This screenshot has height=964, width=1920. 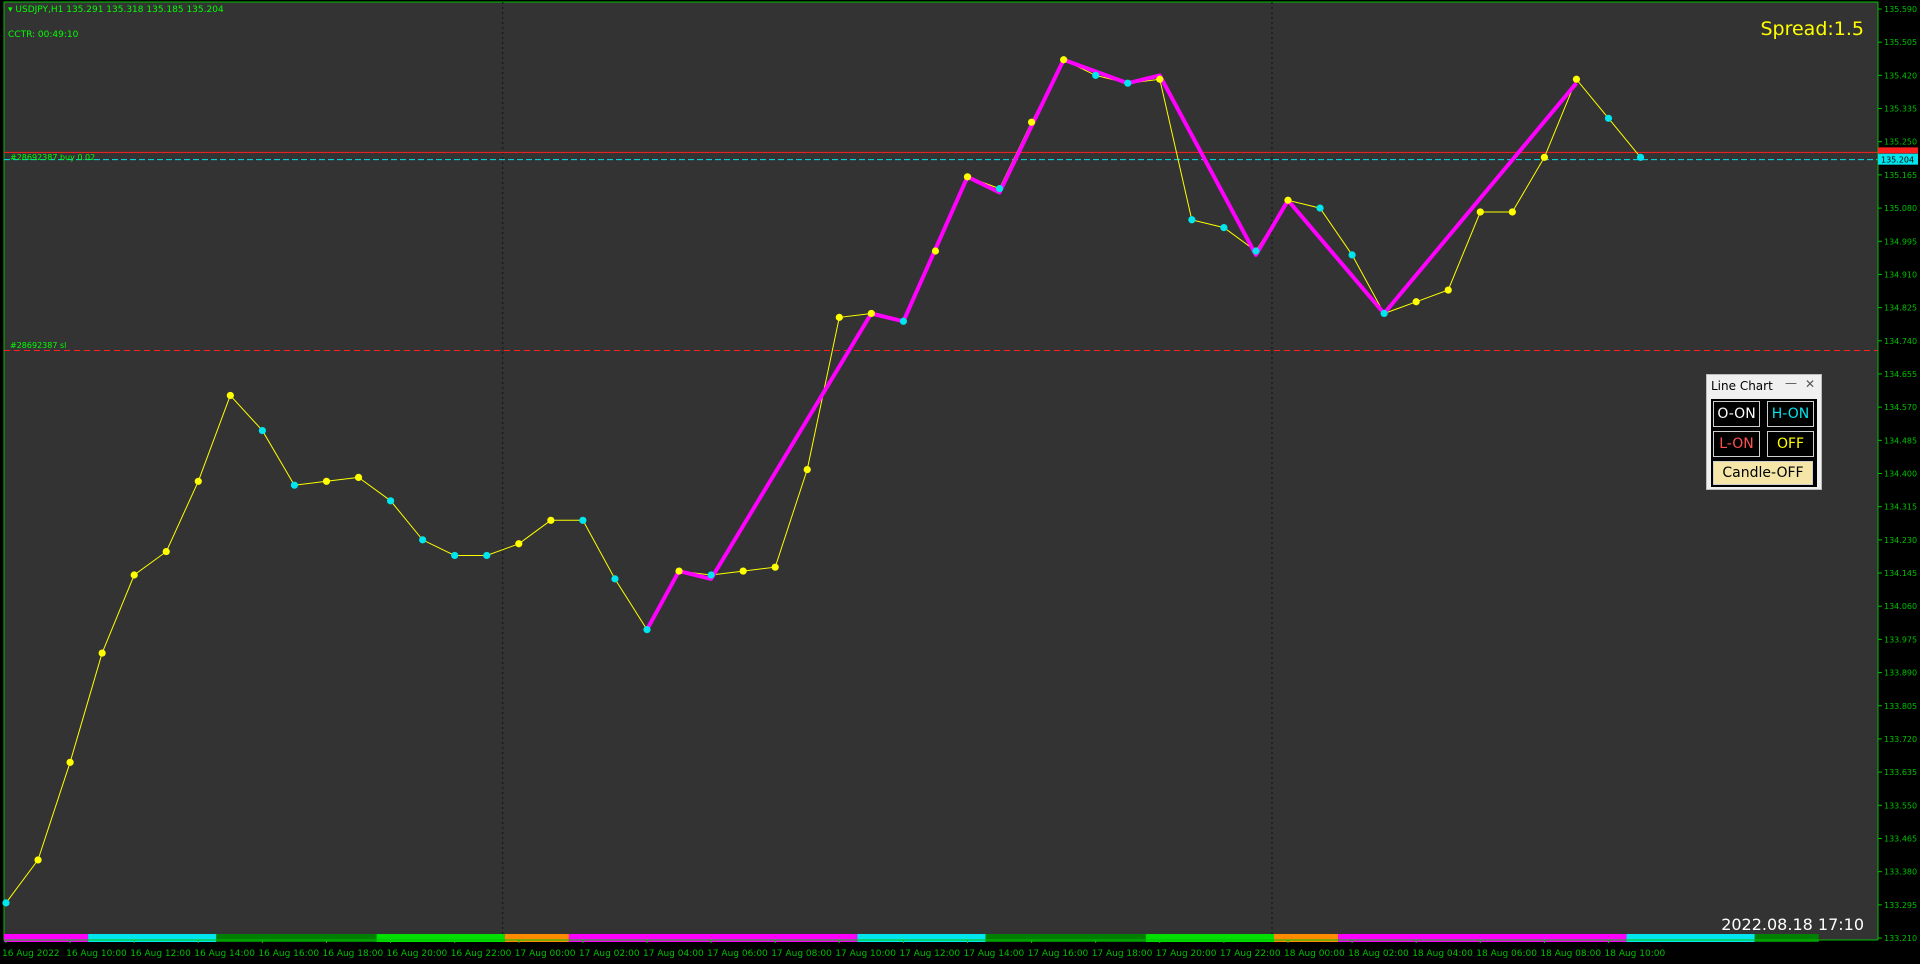 I want to click on time-tick-label: 17 Aug 10:00, so click(x=865, y=954).